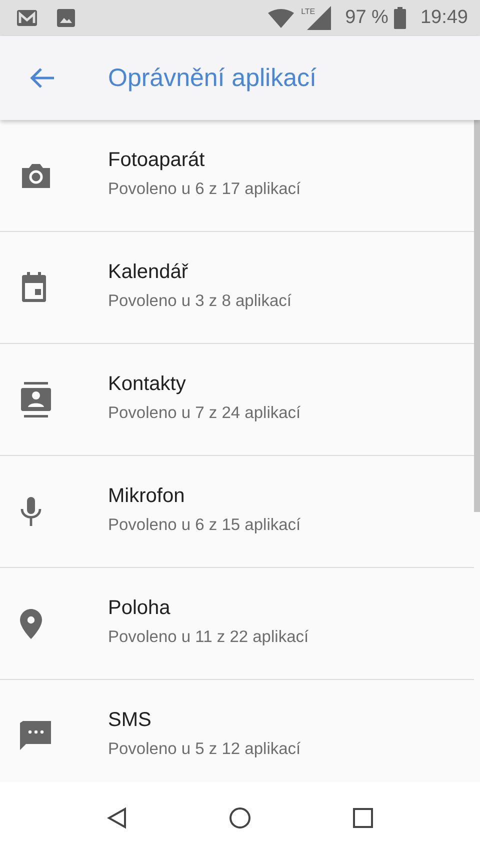  I want to click on page-title: Oprávnění aplikací, so click(212, 78).